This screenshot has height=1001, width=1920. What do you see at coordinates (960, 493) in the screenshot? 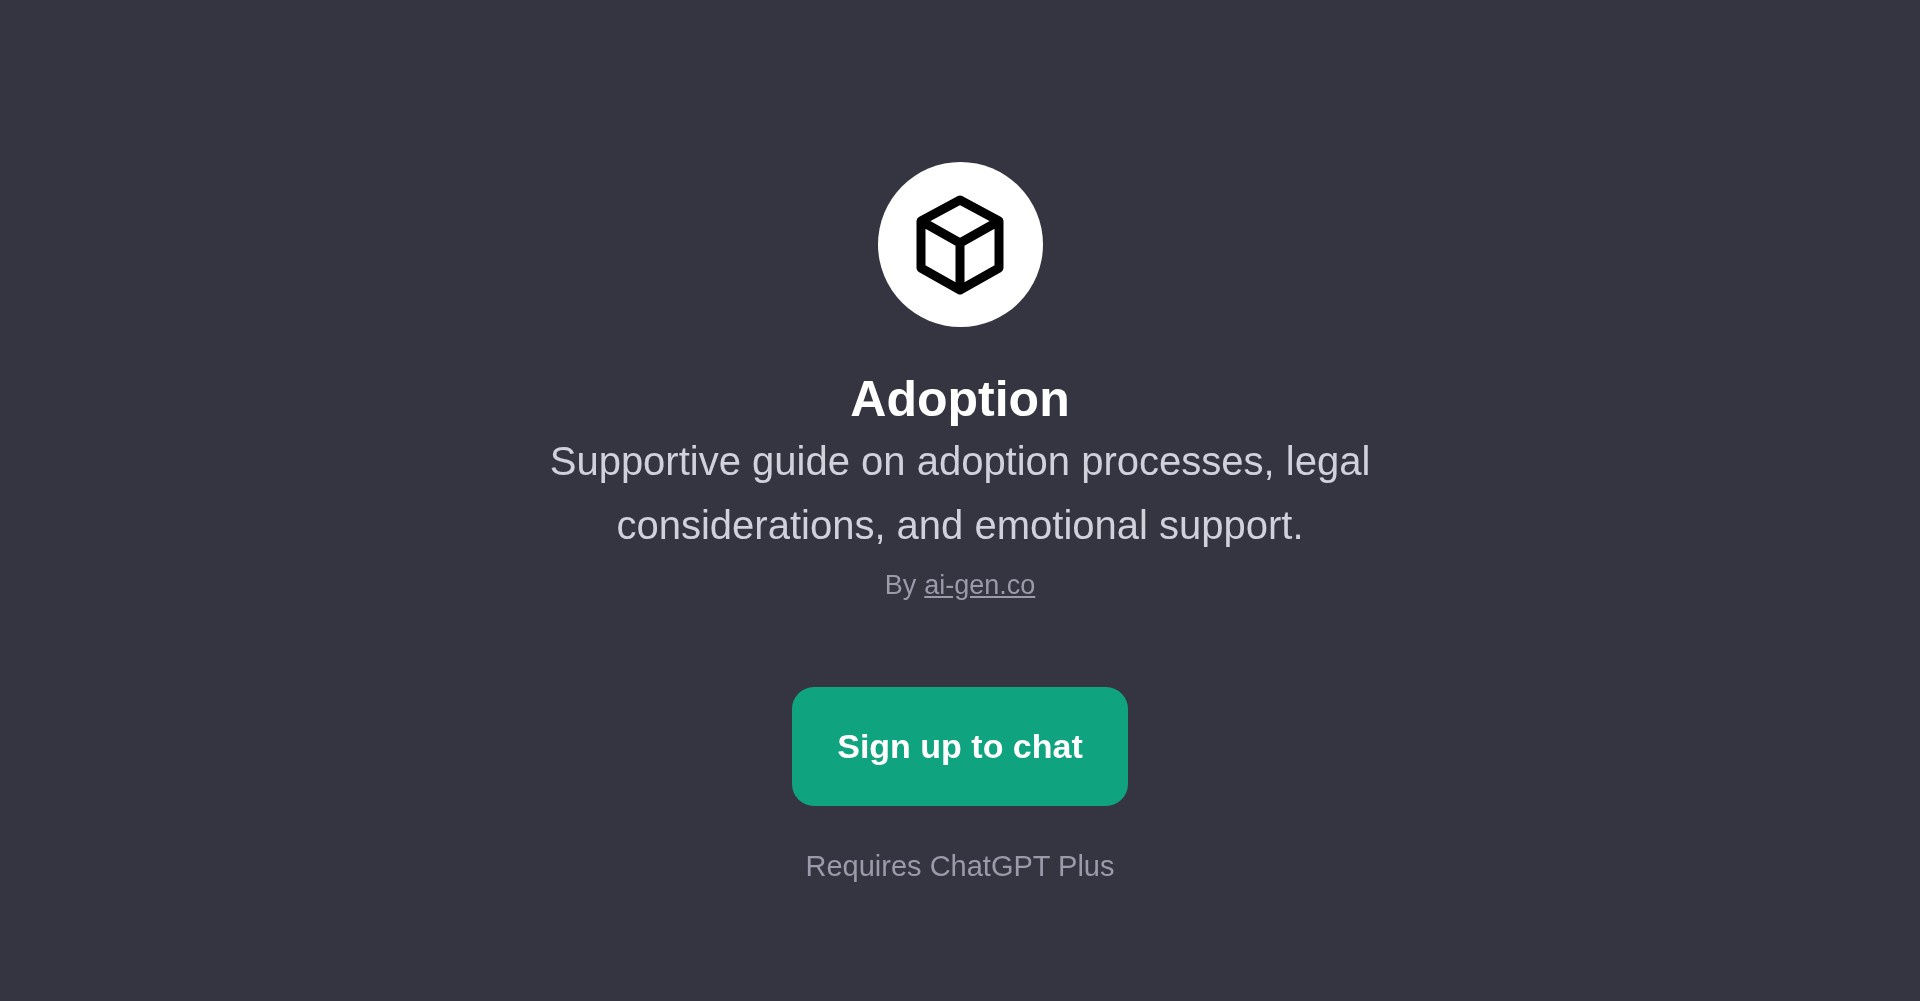
I see `gpt-description: Supportive guide on adoption processes, legal considerations, and emotional support.` at bounding box center [960, 493].